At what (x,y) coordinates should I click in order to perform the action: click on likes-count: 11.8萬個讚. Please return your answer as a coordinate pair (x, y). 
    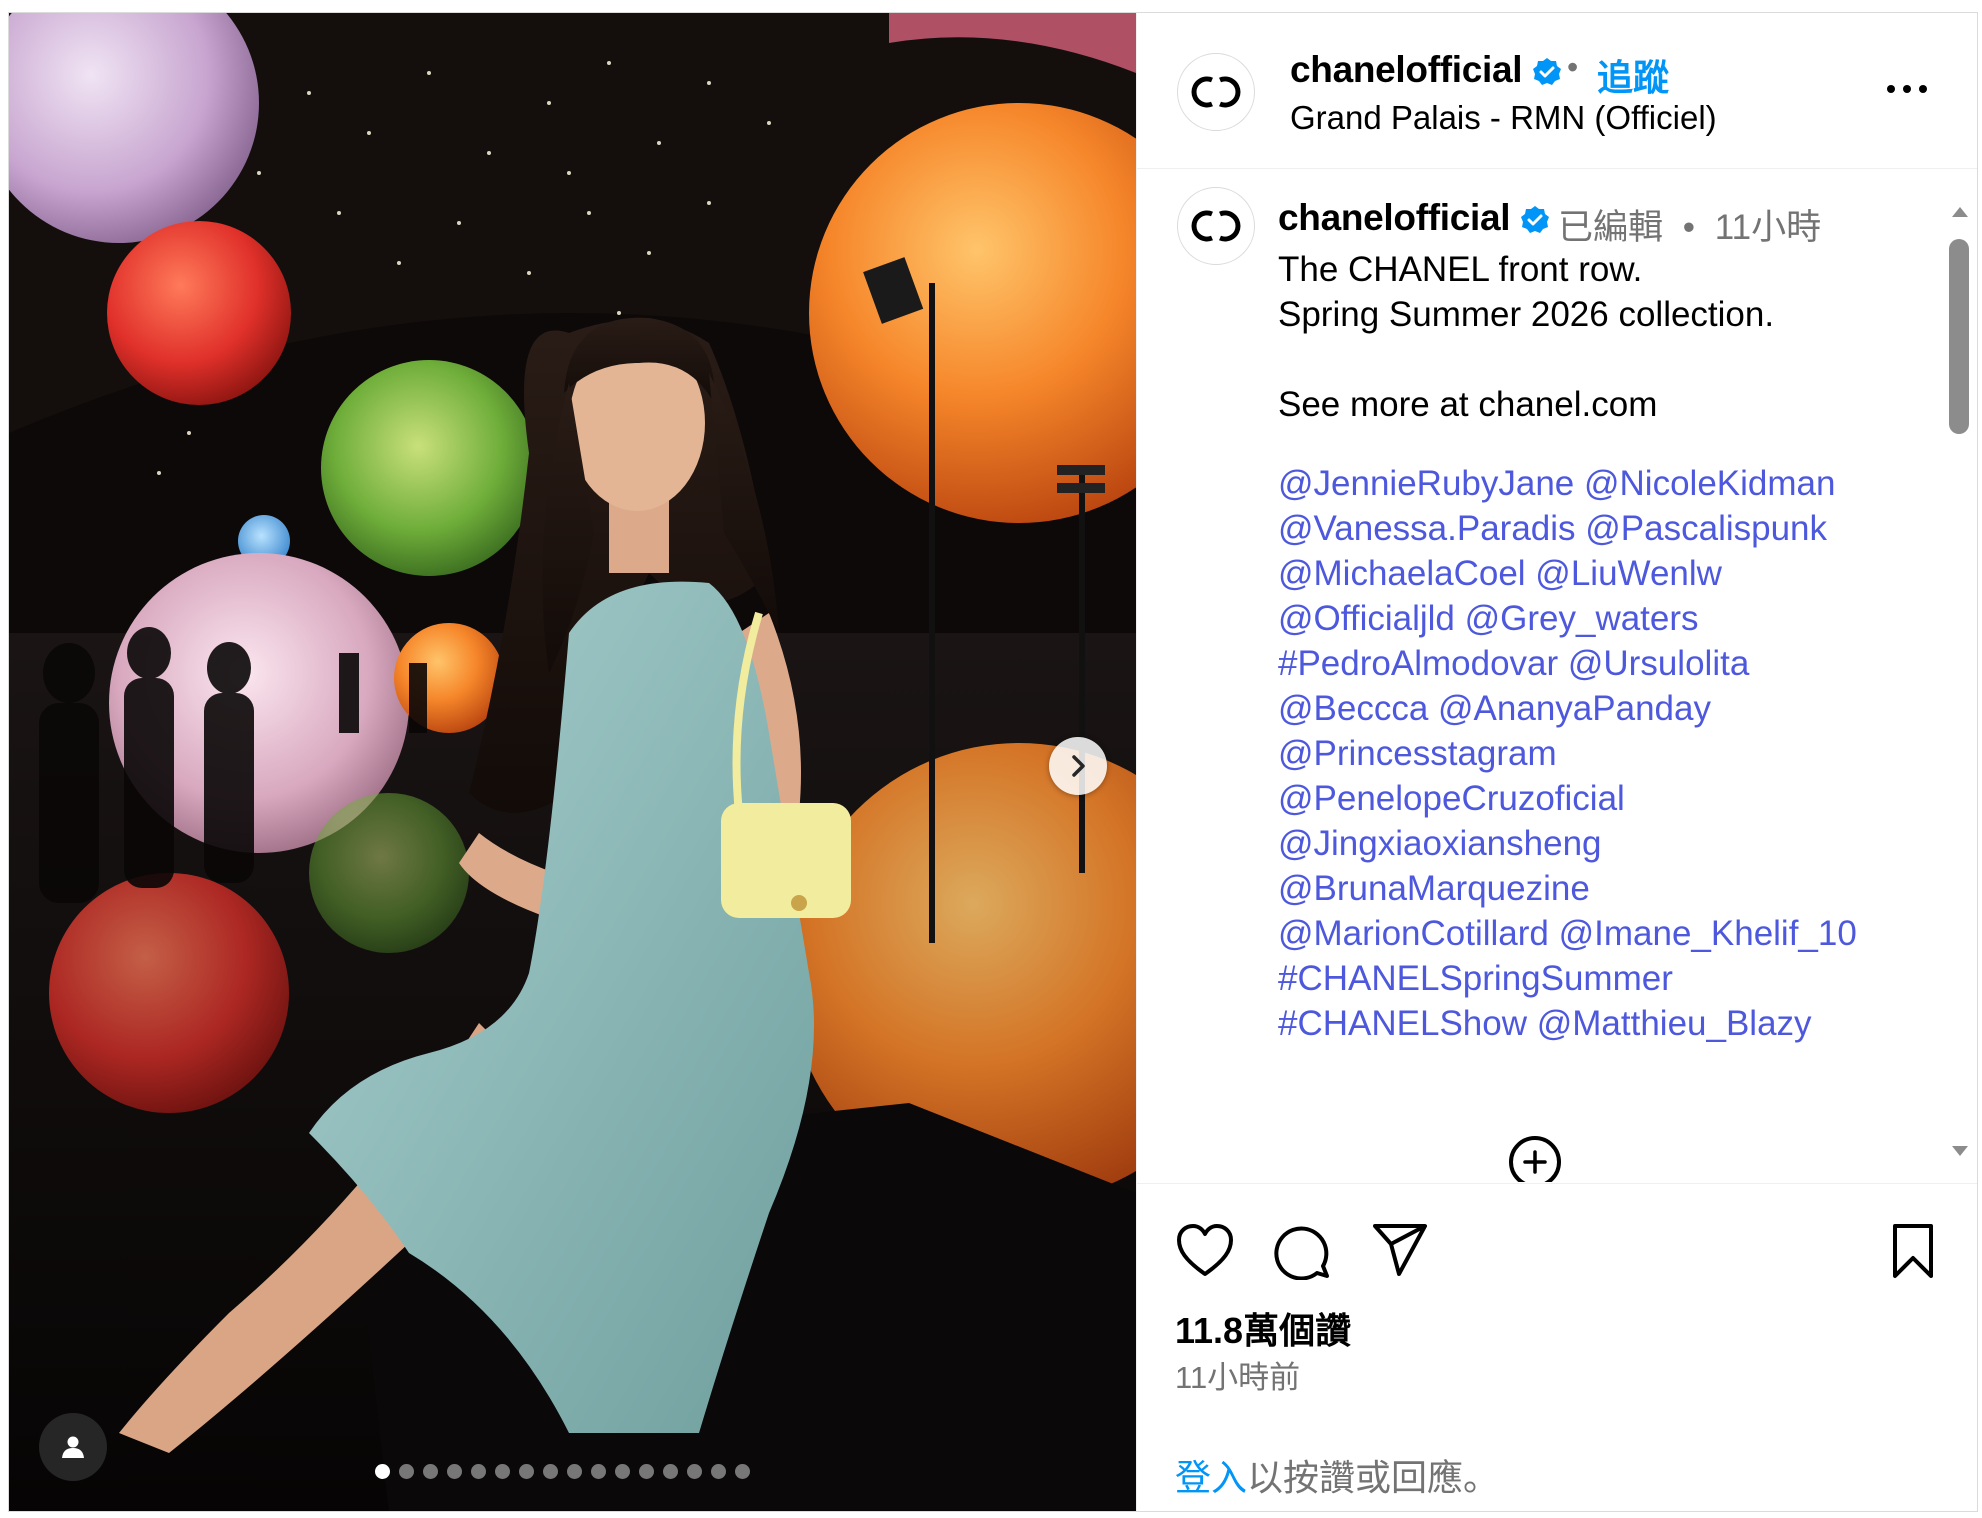
    Looking at the image, I should click on (1263, 1328).